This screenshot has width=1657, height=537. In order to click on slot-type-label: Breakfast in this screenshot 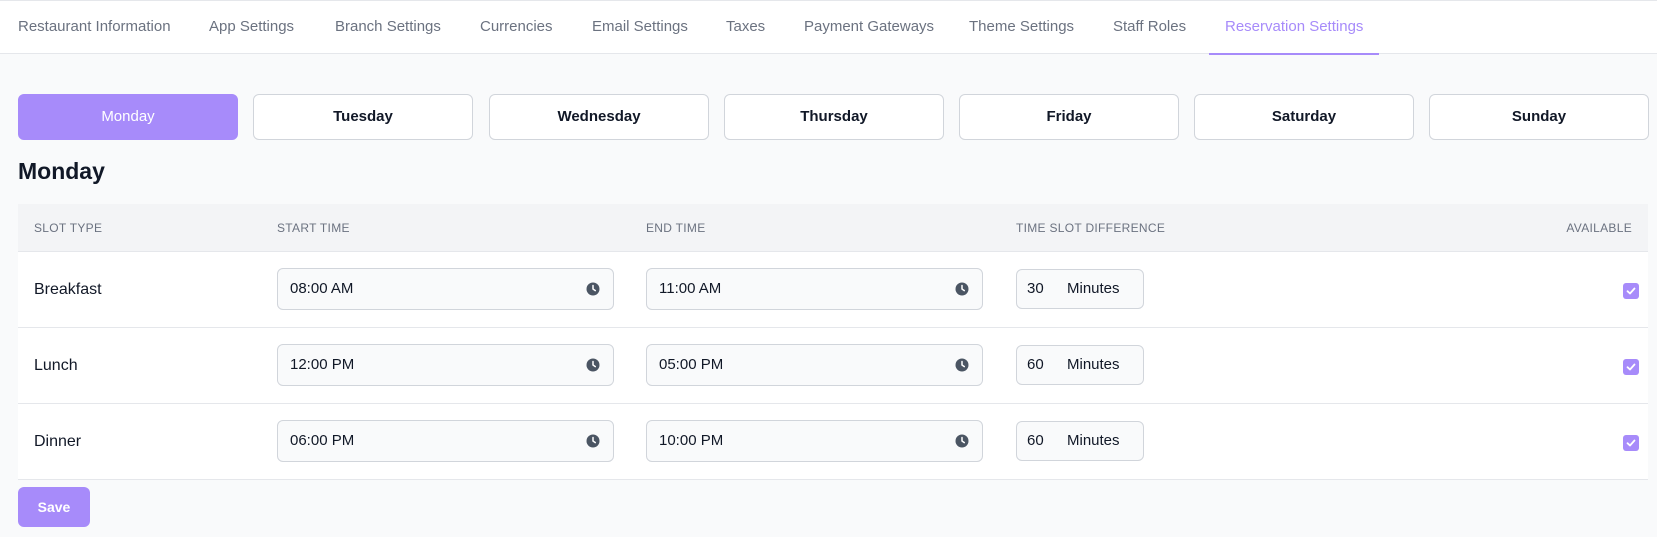, I will do `click(68, 289)`.